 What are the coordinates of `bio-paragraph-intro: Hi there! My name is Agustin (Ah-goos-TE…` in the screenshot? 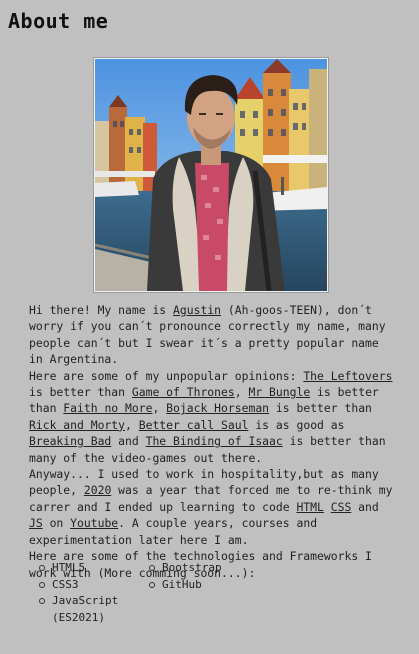 It's located at (211, 335).